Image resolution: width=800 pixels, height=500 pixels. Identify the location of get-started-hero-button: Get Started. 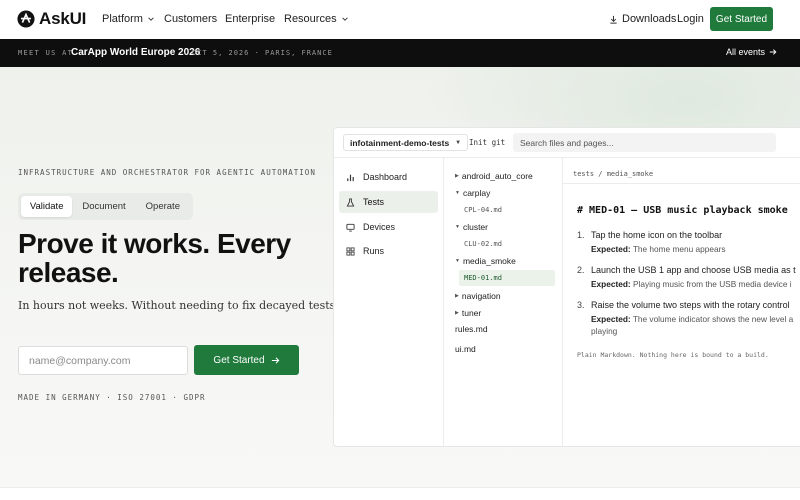
(246, 360).